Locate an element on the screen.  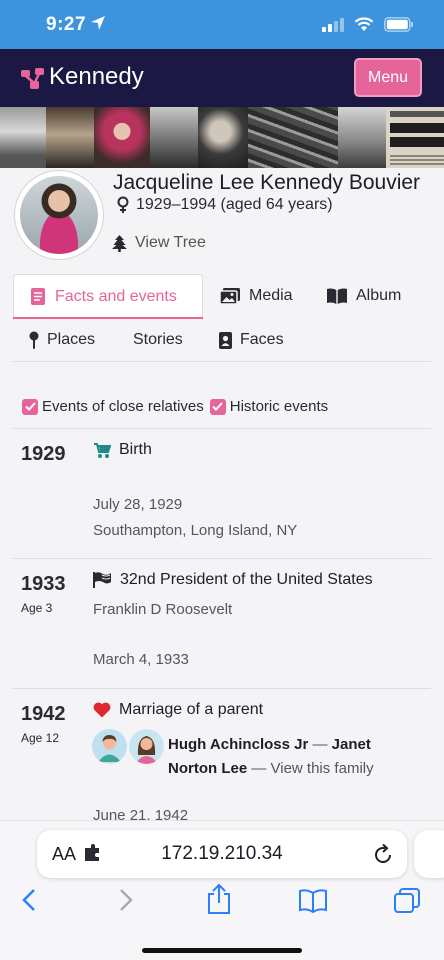
tab-label: Media is located at coordinates (271, 295).